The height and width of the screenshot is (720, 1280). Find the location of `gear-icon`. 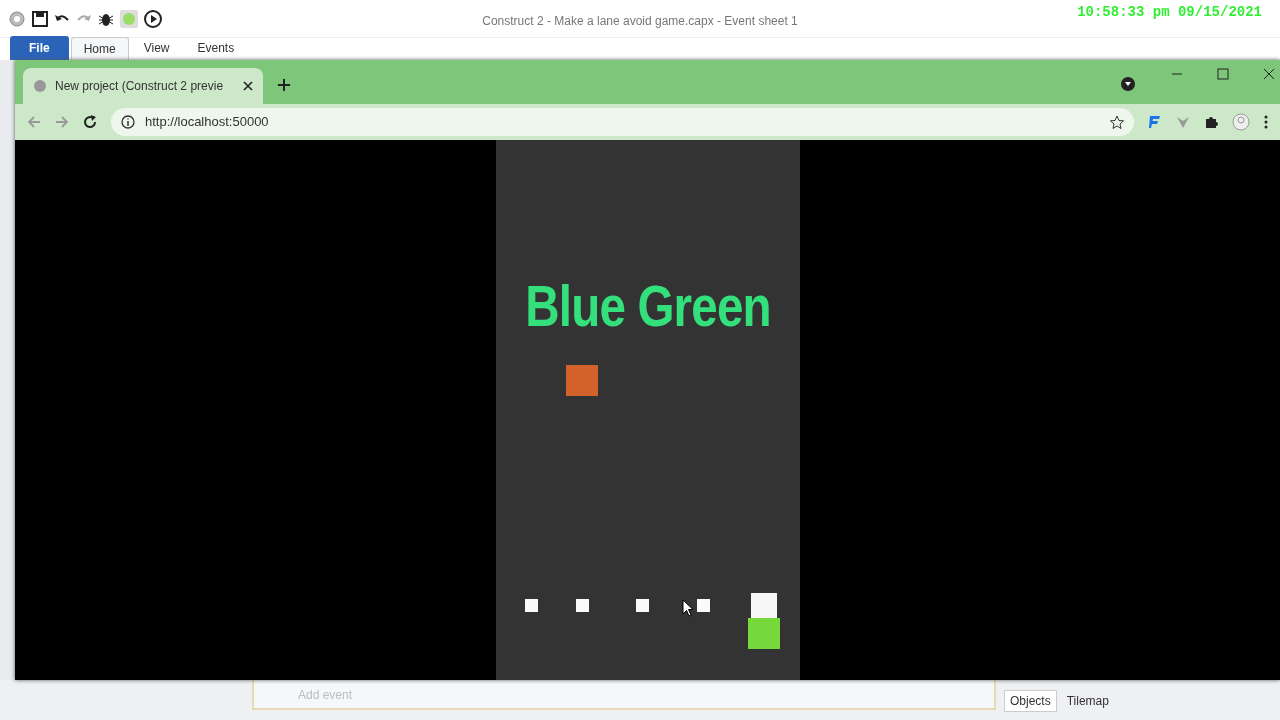

gear-icon is located at coordinates (17, 18).